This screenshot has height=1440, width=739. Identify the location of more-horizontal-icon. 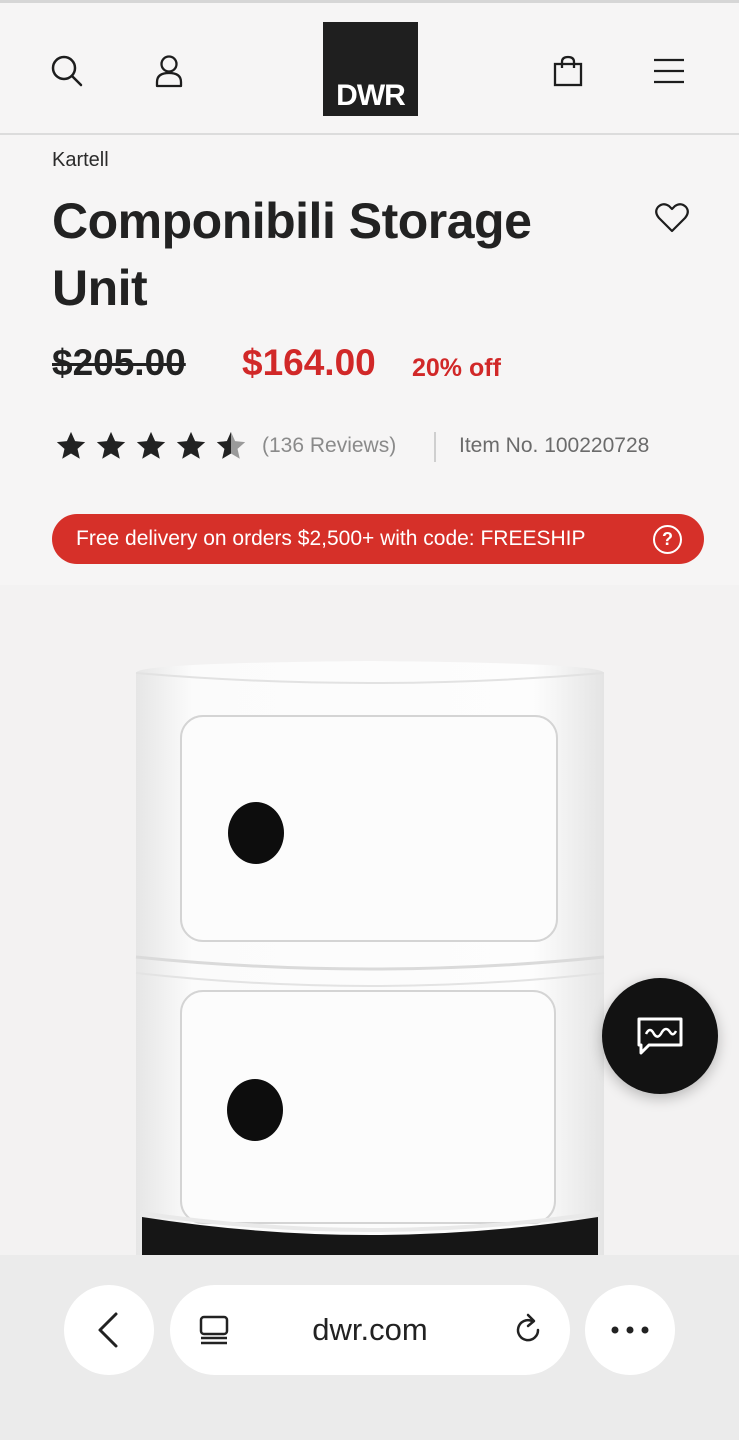
(630, 1330).